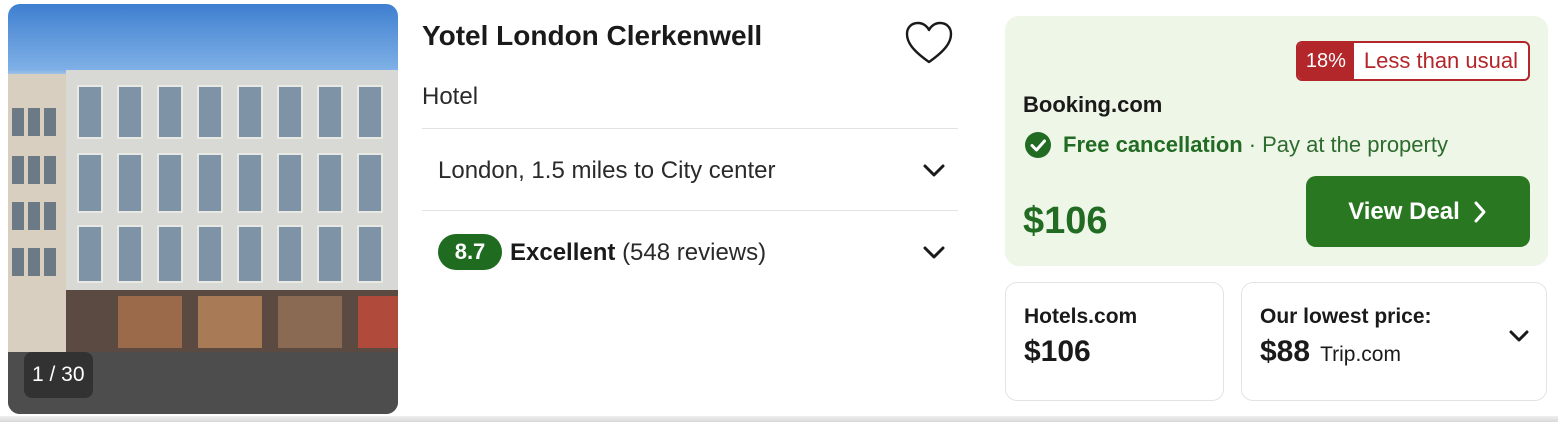 The image size is (1558, 422). What do you see at coordinates (563, 252) in the screenshot?
I see `rating-label: Excellent` at bounding box center [563, 252].